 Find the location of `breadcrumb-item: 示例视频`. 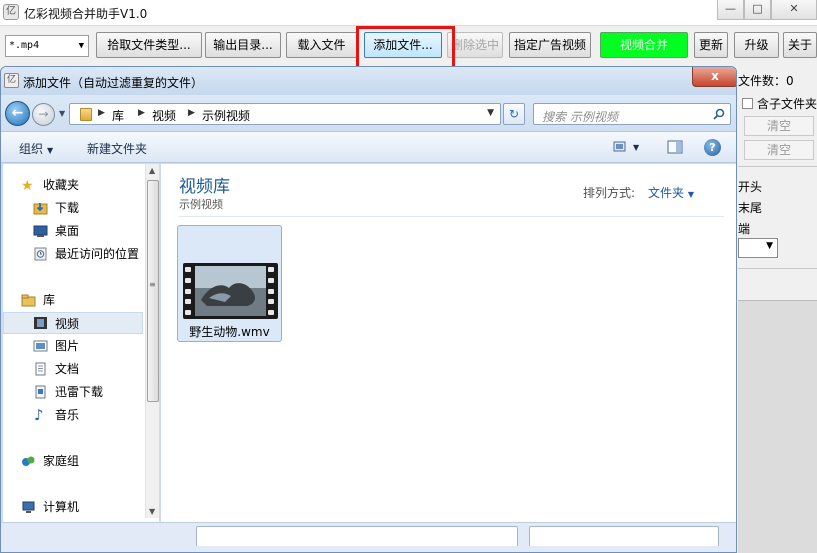

breadcrumb-item: 示例视频 is located at coordinates (226, 115).